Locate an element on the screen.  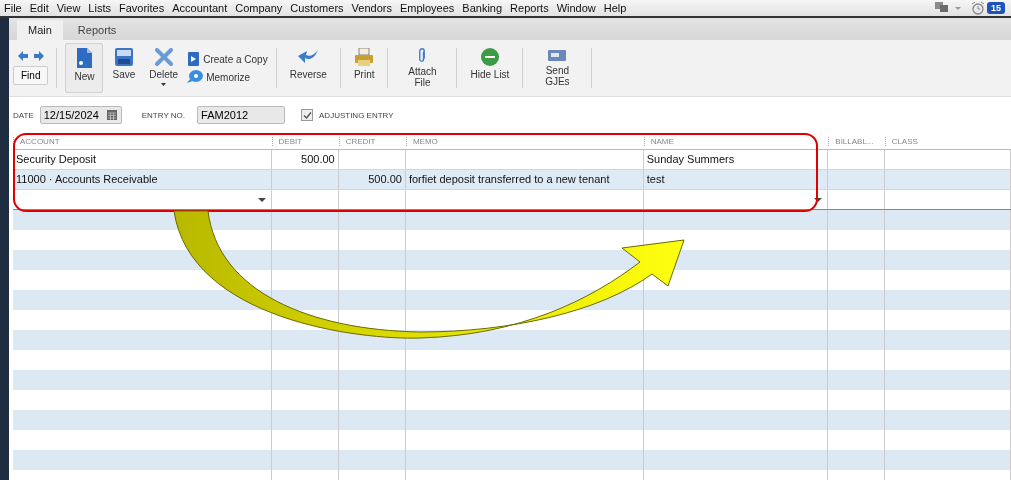
menu-item: Employees is located at coordinates (427, 8).